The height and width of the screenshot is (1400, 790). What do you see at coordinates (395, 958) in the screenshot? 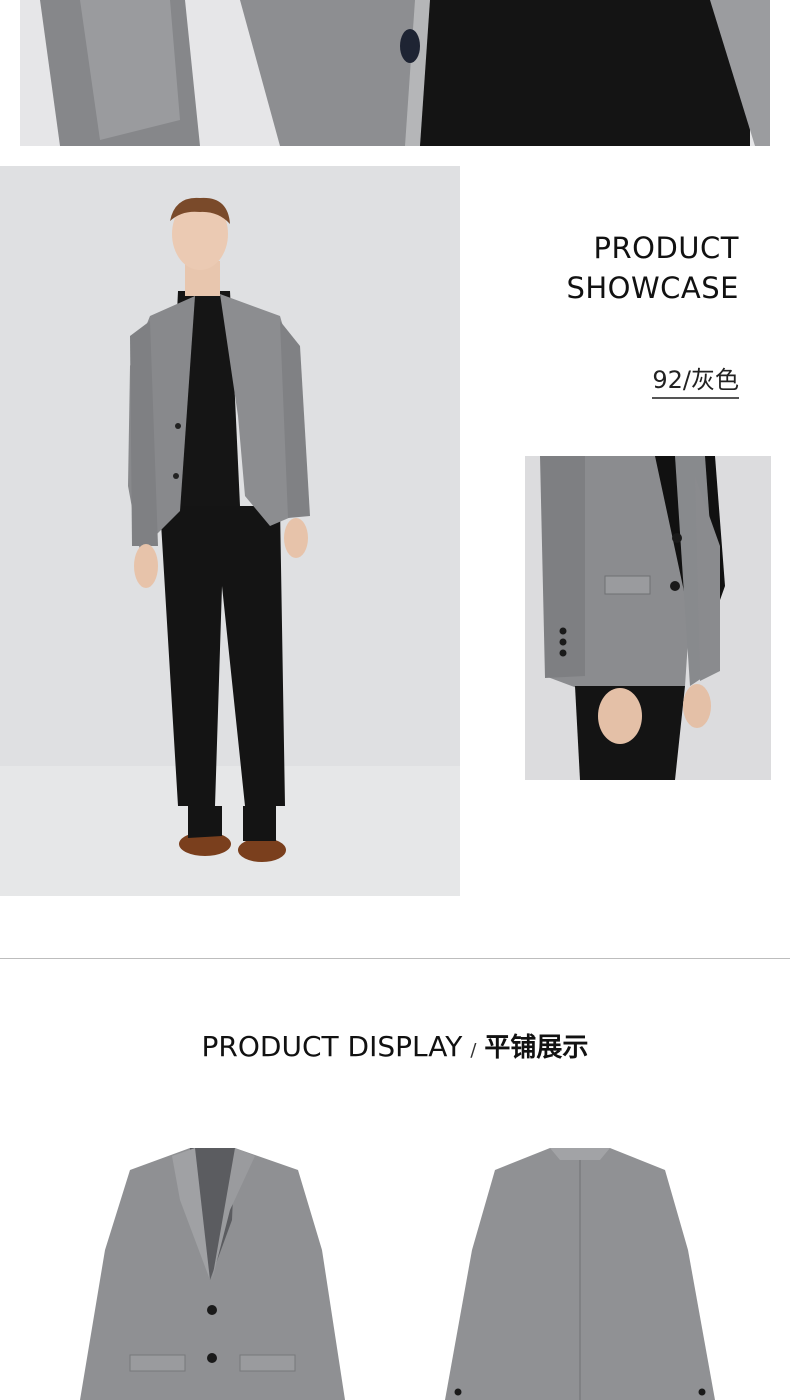
I see `section-divider` at bounding box center [395, 958].